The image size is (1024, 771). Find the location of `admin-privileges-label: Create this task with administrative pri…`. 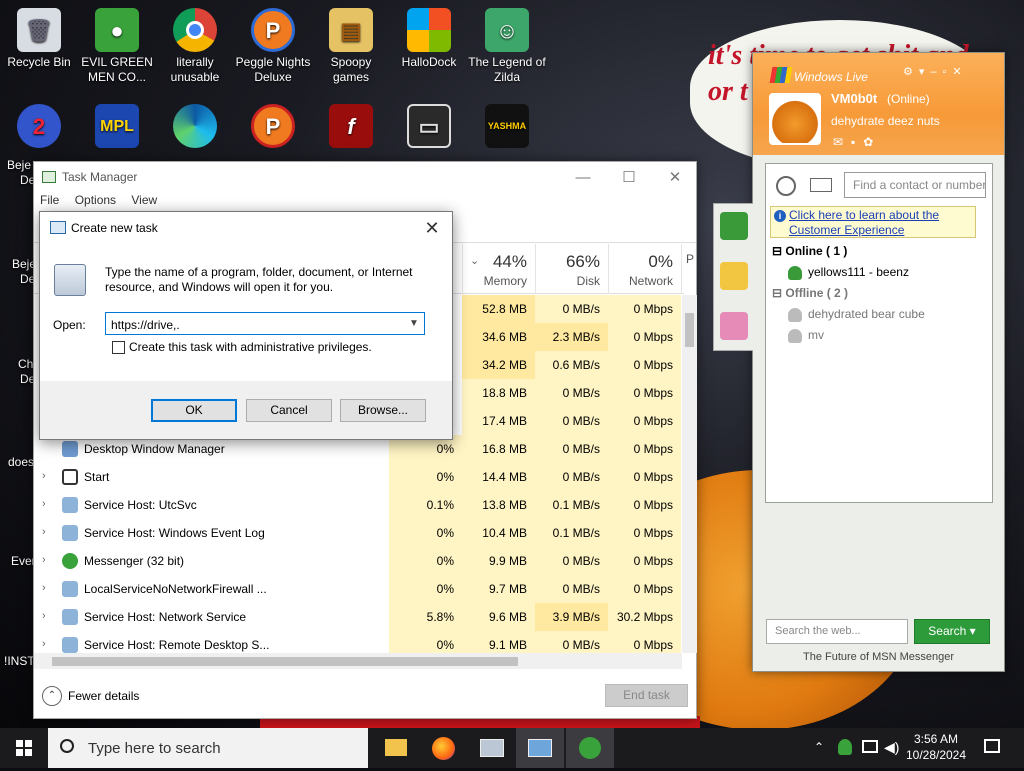

admin-privileges-label: Create this task with administrative pri… is located at coordinates (250, 347).